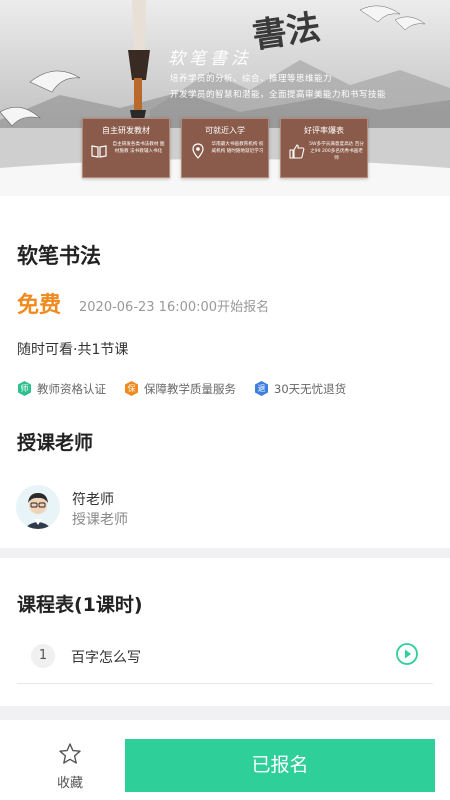 The image size is (450, 800). Describe the element at coordinates (69, 783) in the screenshot. I see `favorite-label: 收藏` at that location.